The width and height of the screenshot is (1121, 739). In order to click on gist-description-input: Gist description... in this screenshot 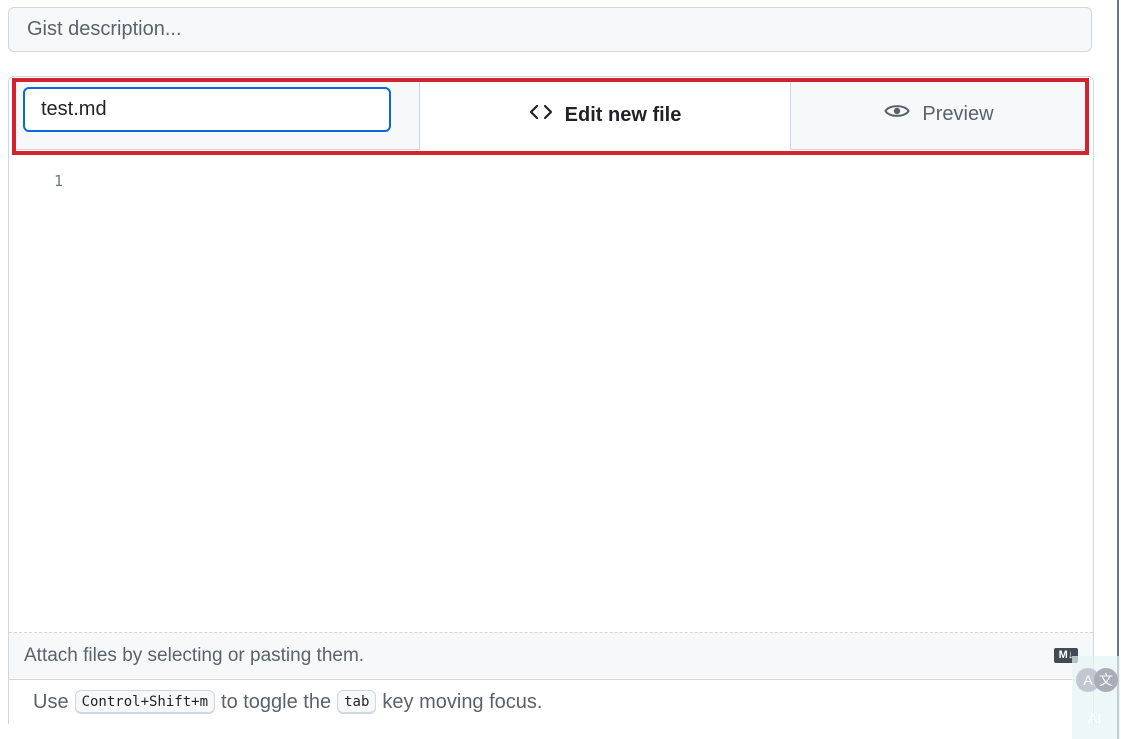, I will do `click(550, 29)`.